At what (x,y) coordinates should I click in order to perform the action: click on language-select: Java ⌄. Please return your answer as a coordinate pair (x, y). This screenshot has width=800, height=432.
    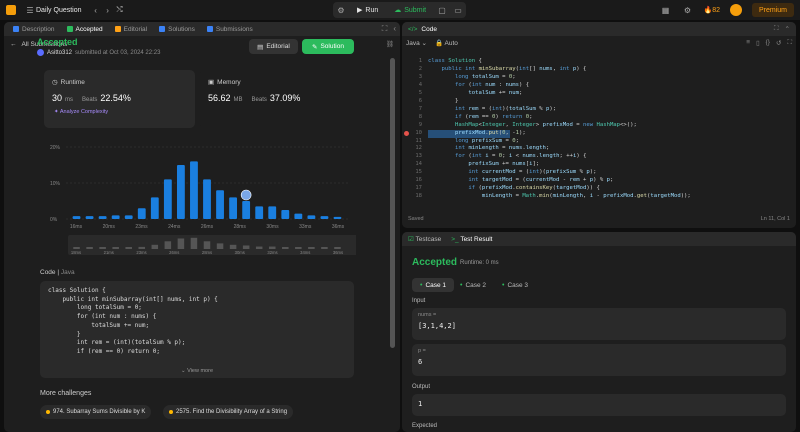
    Looking at the image, I should click on (416, 43).